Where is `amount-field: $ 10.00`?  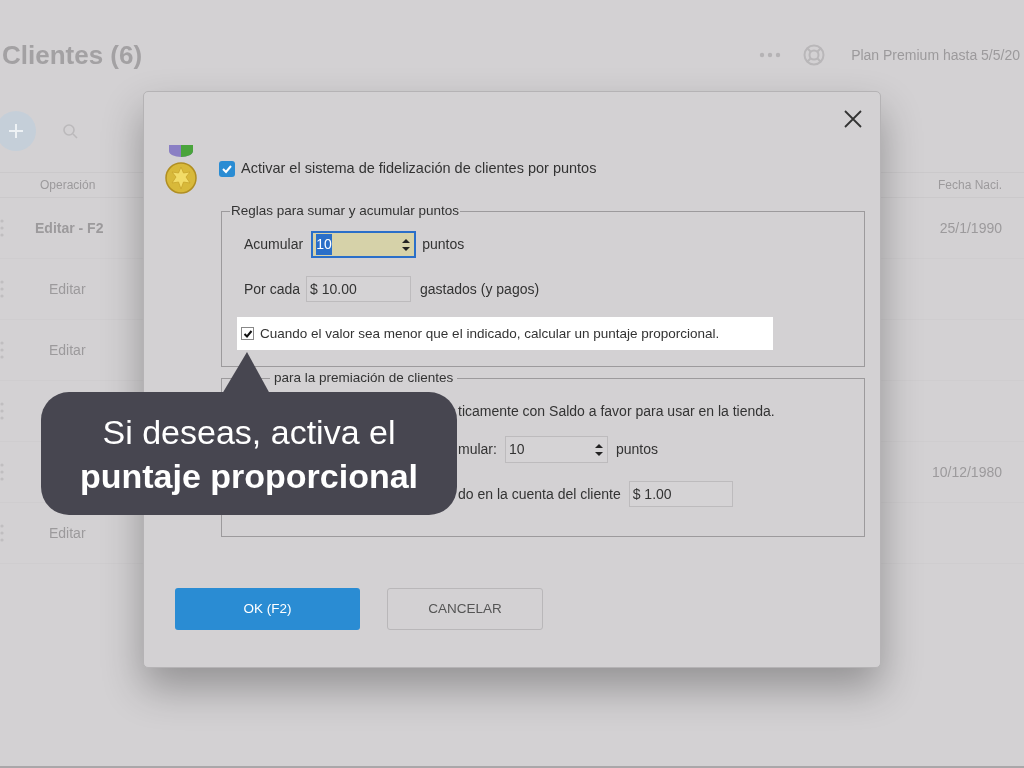 amount-field: $ 10.00 is located at coordinates (359, 289).